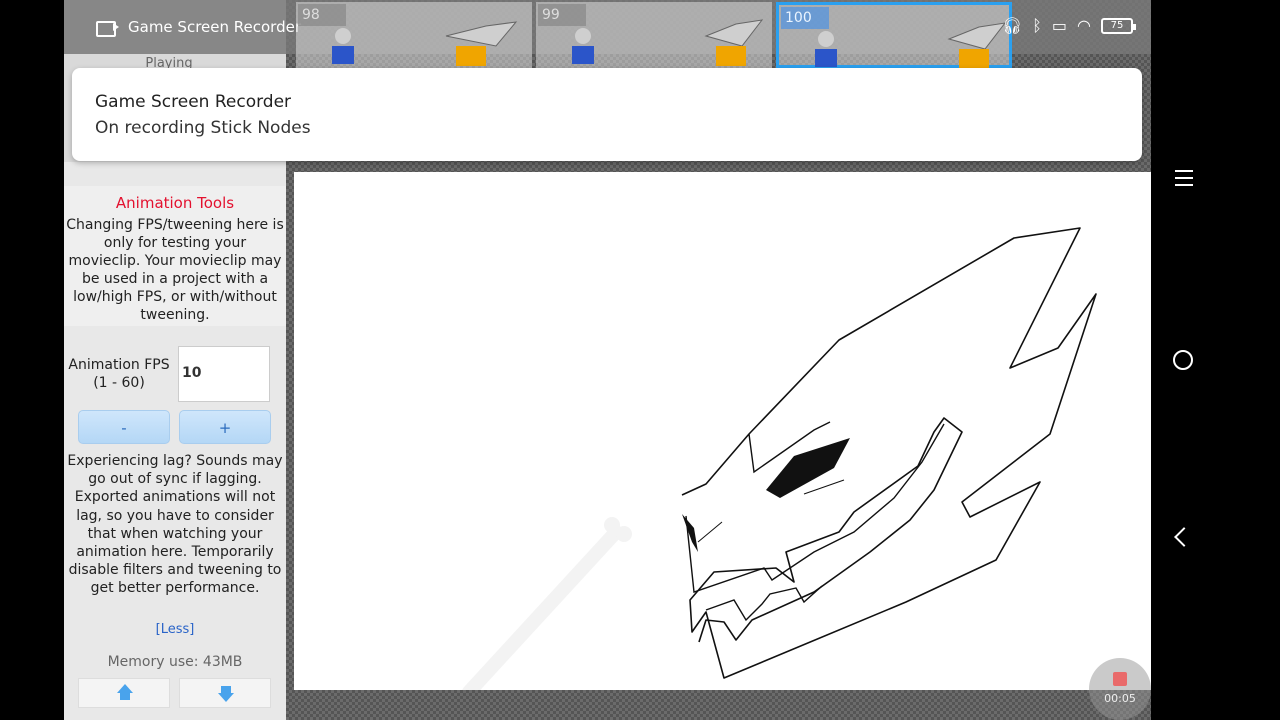  Describe the element at coordinates (193, 102) in the screenshot. I see `notification-title: Game Screen Recorder` at that location.